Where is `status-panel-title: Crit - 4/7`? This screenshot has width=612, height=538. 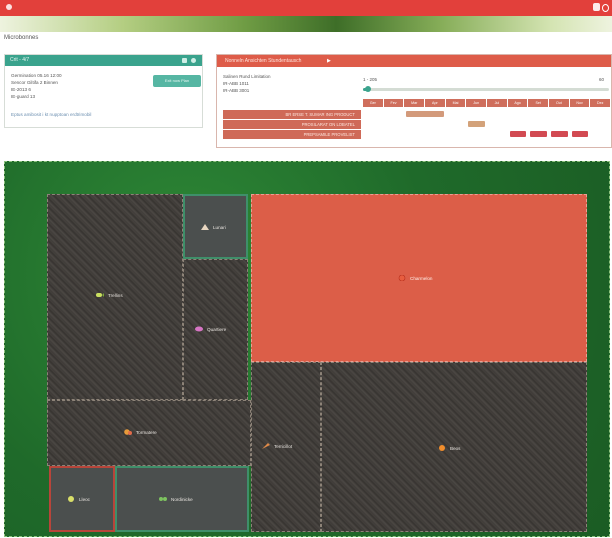 status-panel-title: Crit - 4/7 is located at coordinates (20, 60).